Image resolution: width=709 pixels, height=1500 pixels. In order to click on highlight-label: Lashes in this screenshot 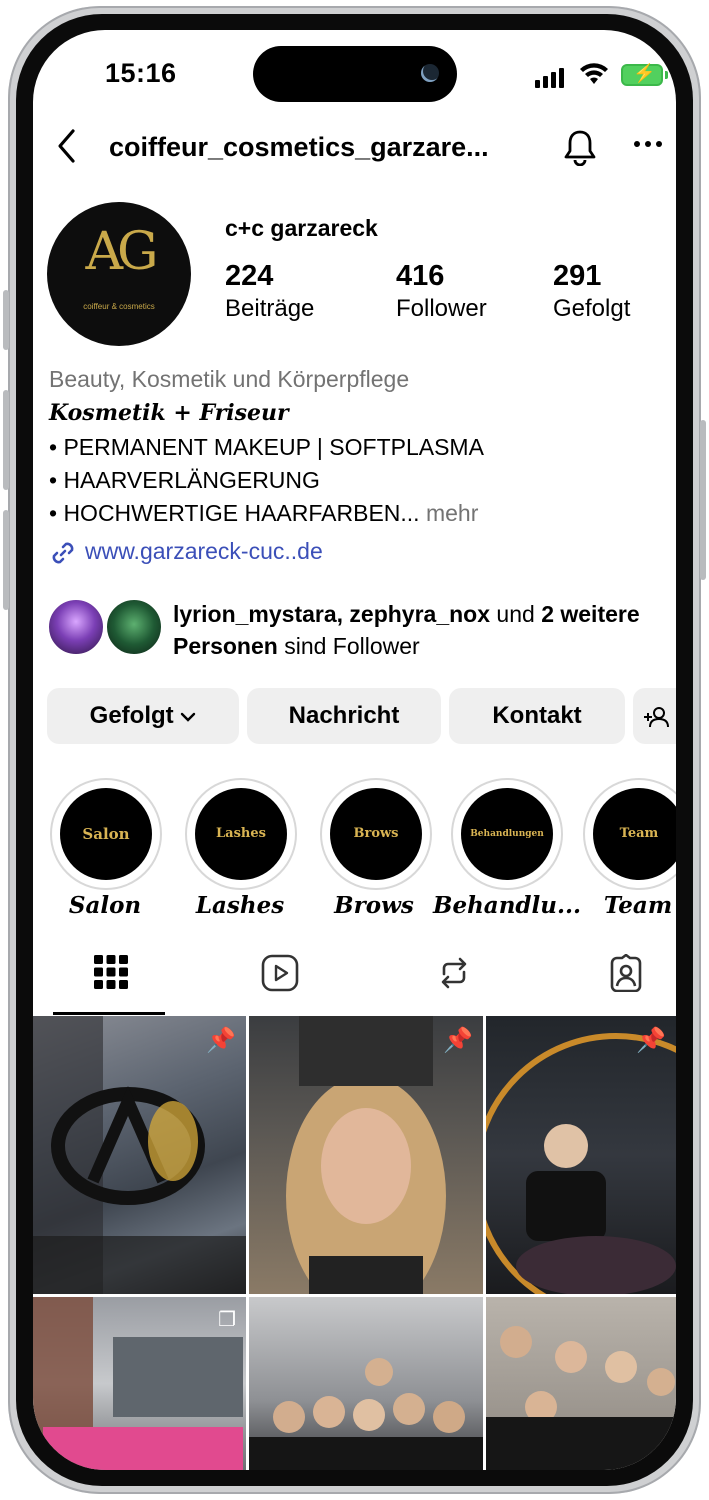, I will do `click(240, 905)`.